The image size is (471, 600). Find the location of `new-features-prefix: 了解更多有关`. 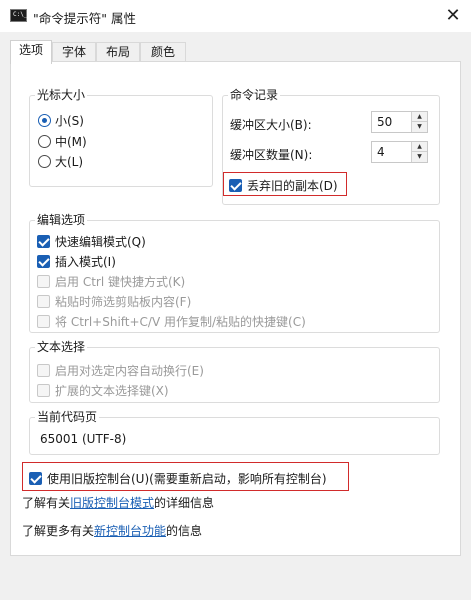

new-features-prefix: 了解更多有关 is located at coordinates (58, 531).